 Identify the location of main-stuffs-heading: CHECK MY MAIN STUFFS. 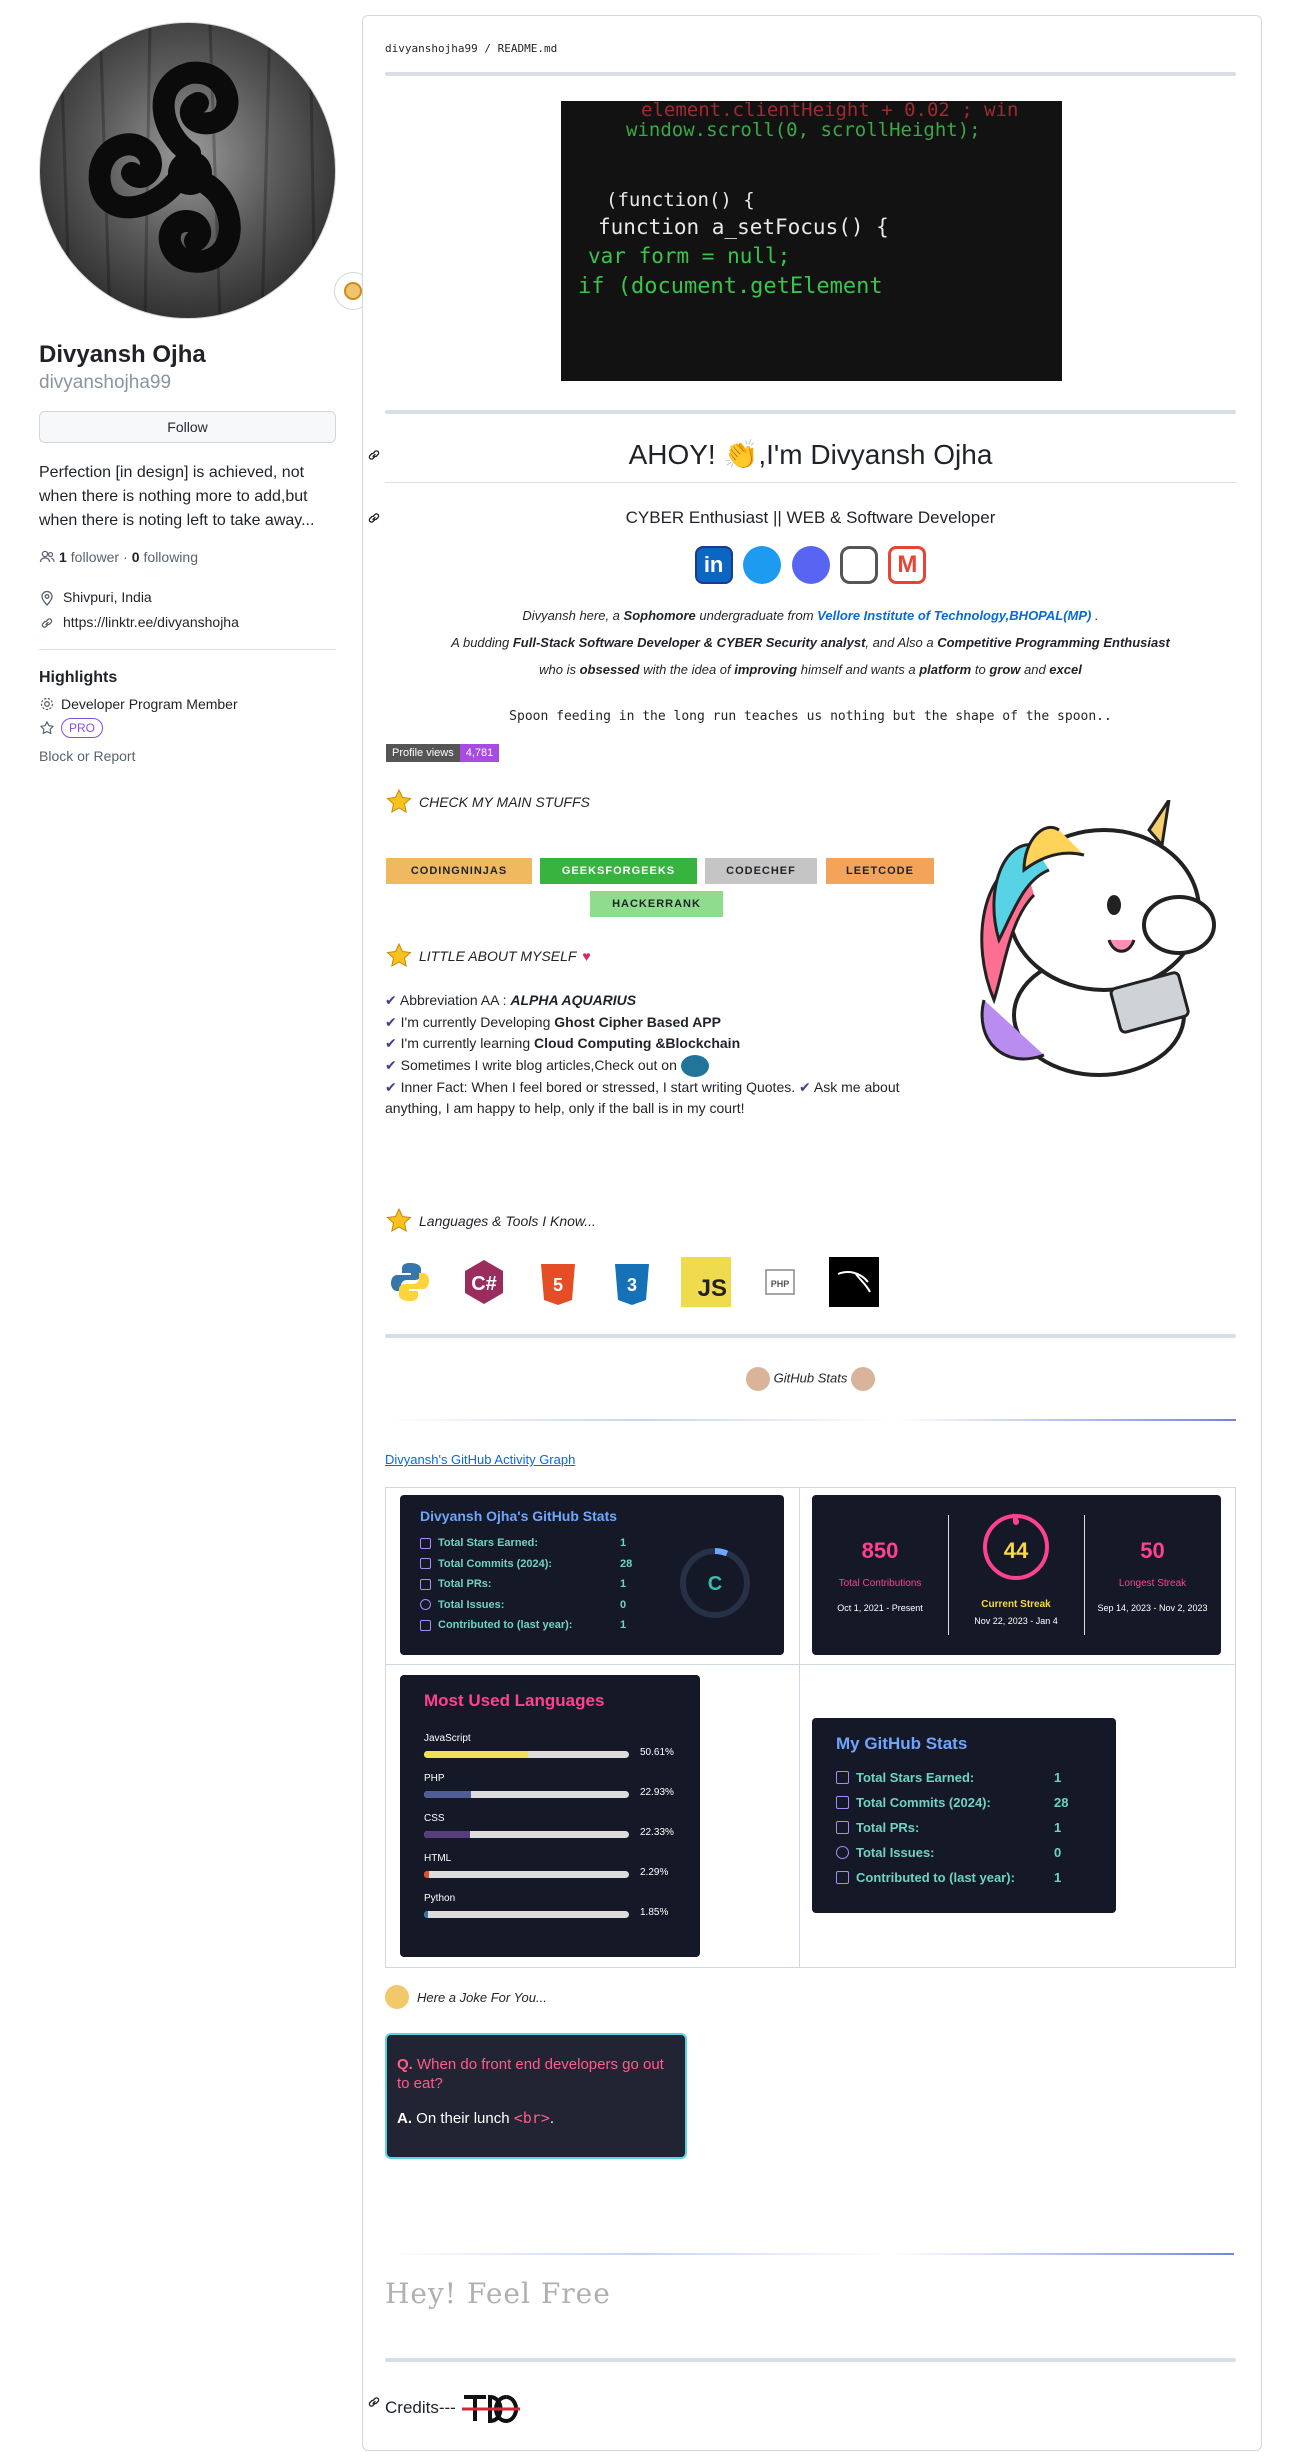
(487, 802).